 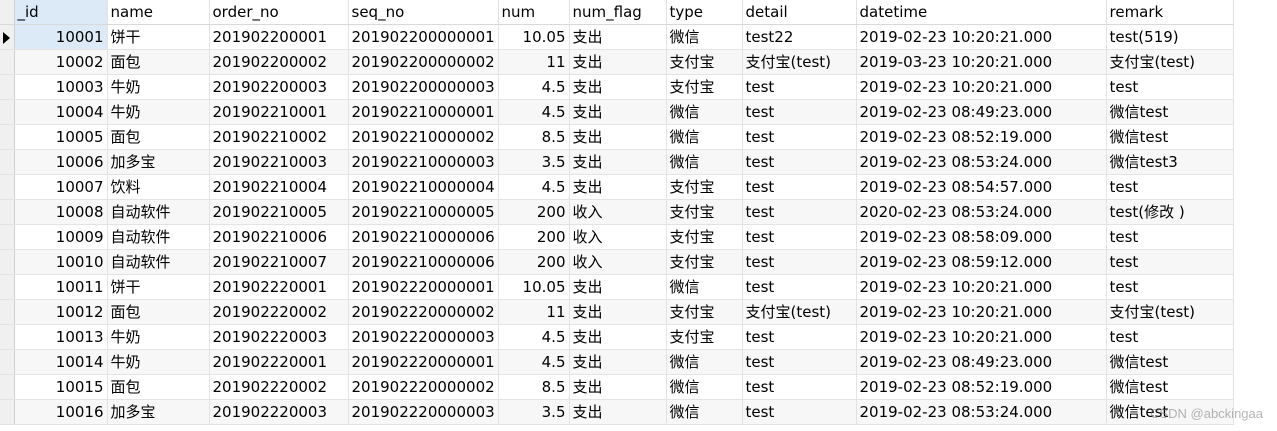 I want to click on column-header-num-flag: num_flag, so click(x=618, y=12).